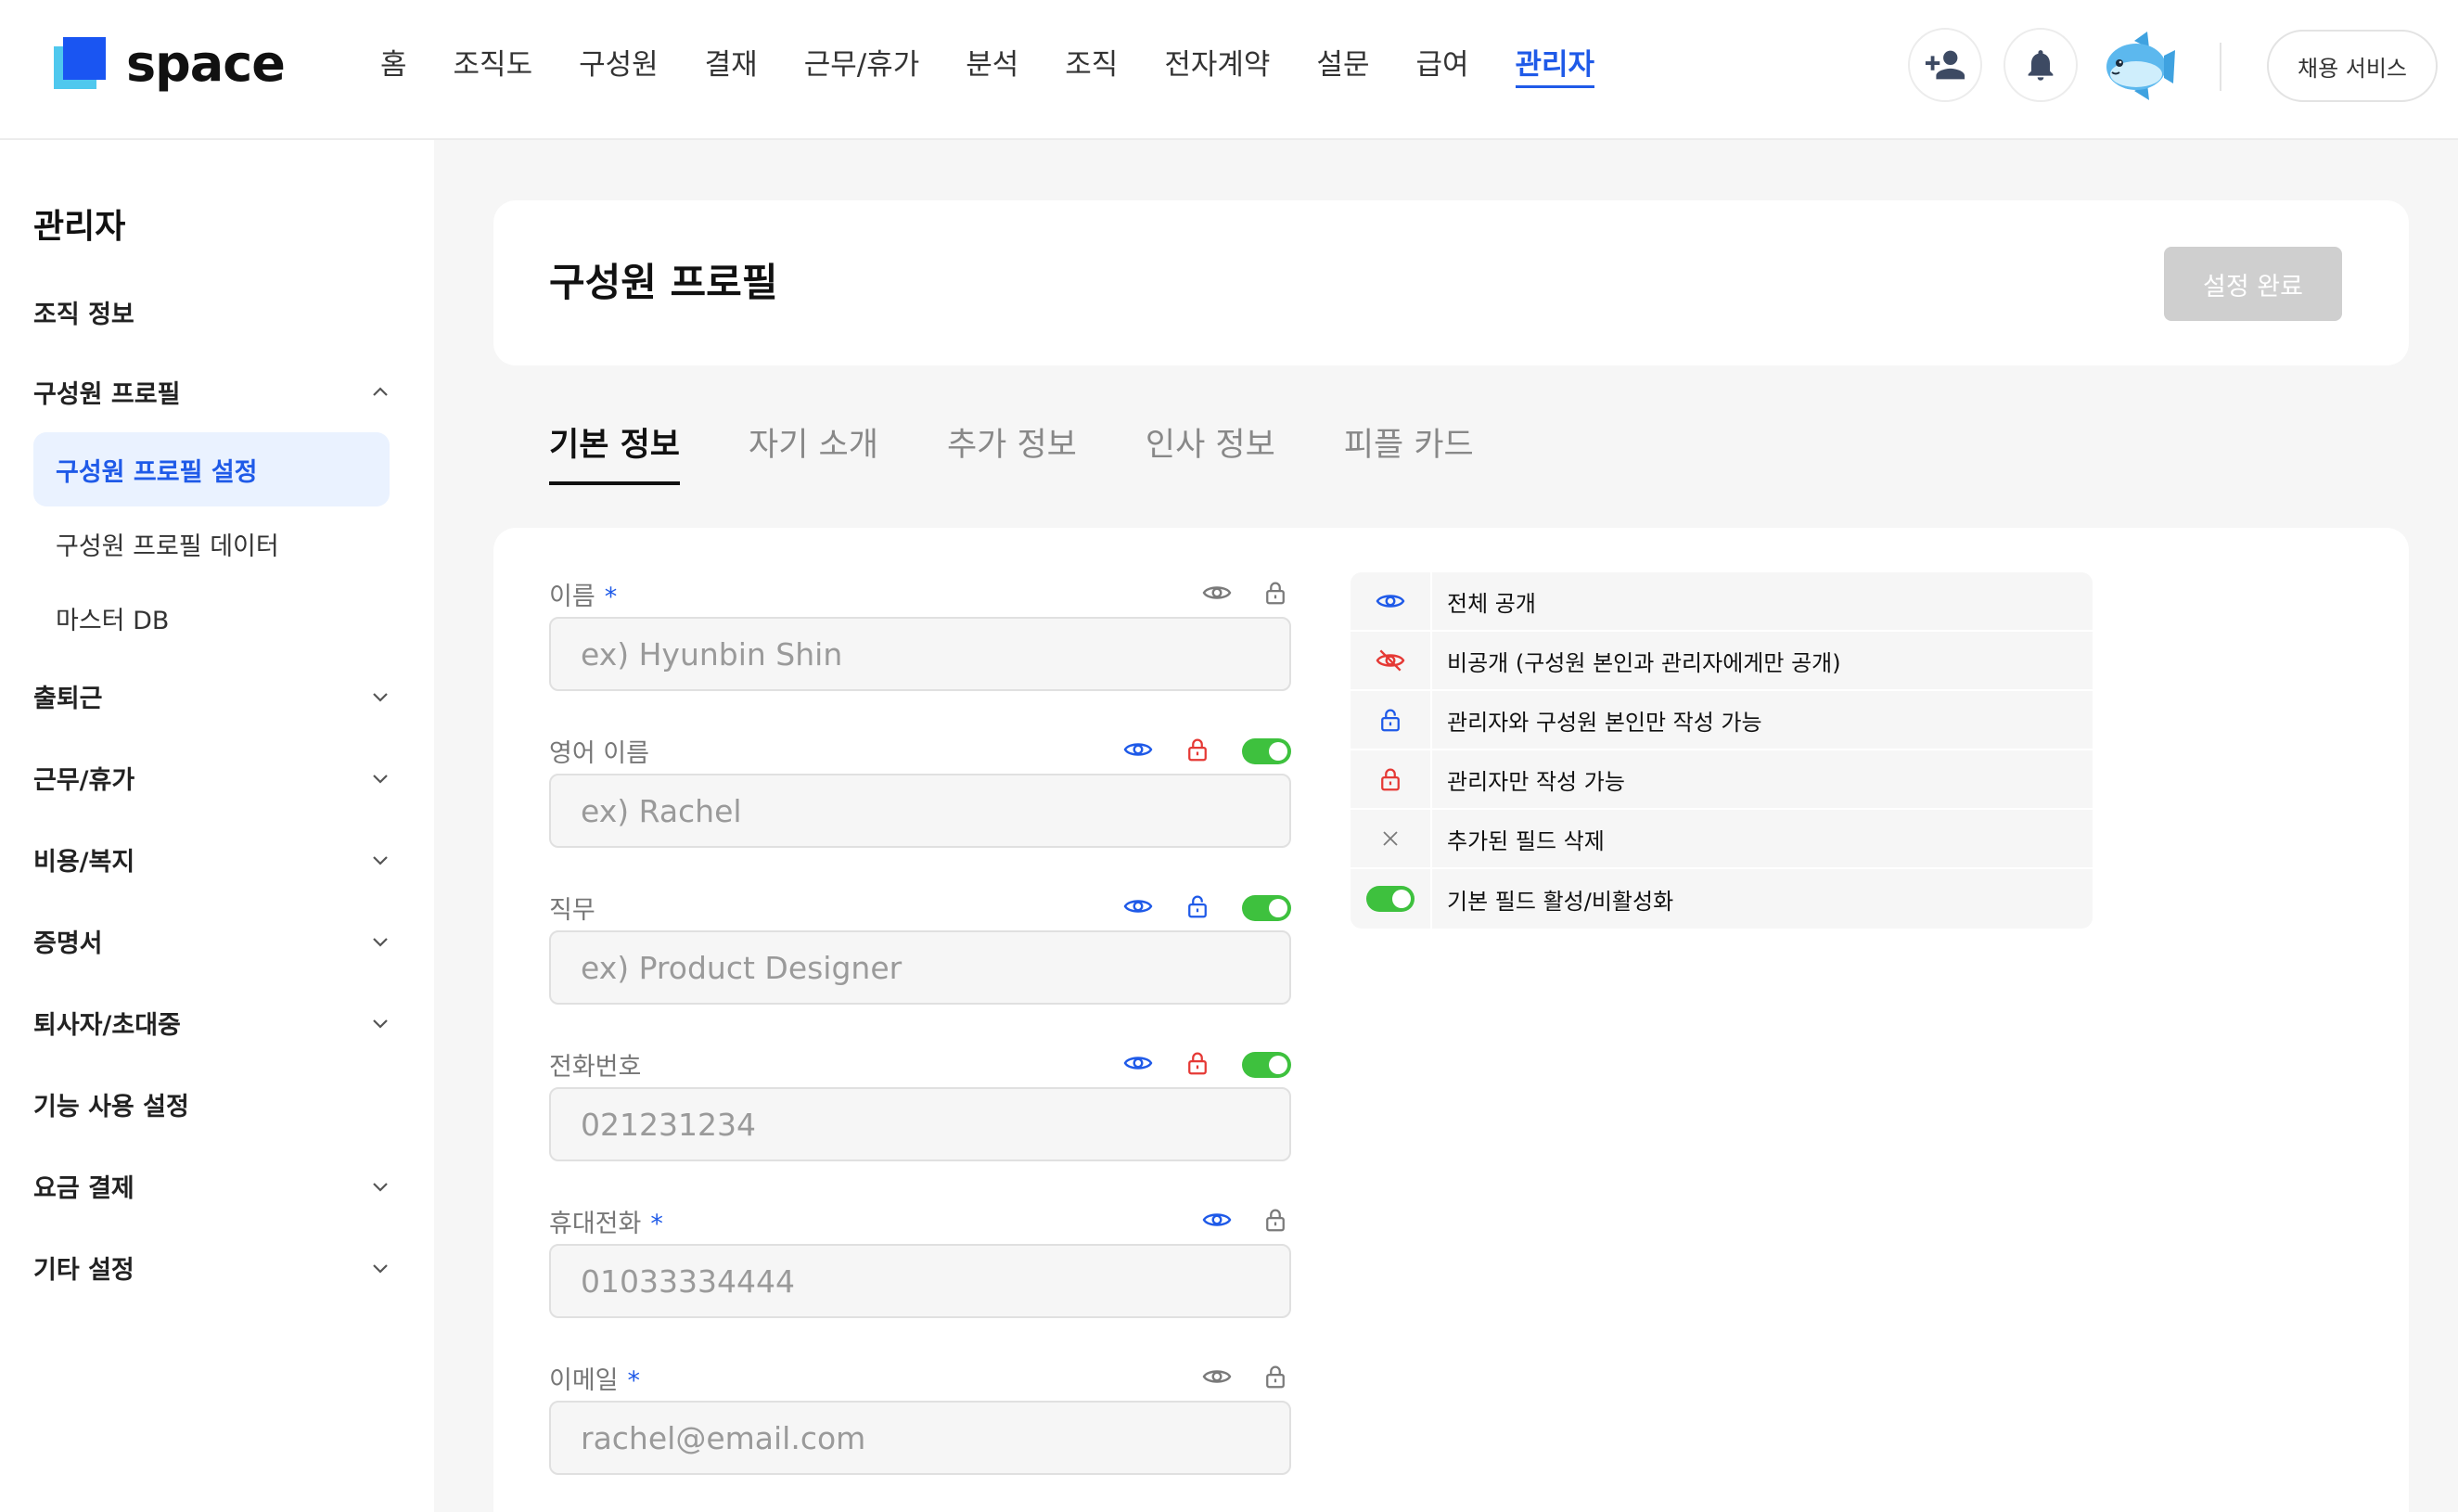  Describe the element at coordinates (1197, 906) in the screenshot. I see `lock-open-icon` at that location.